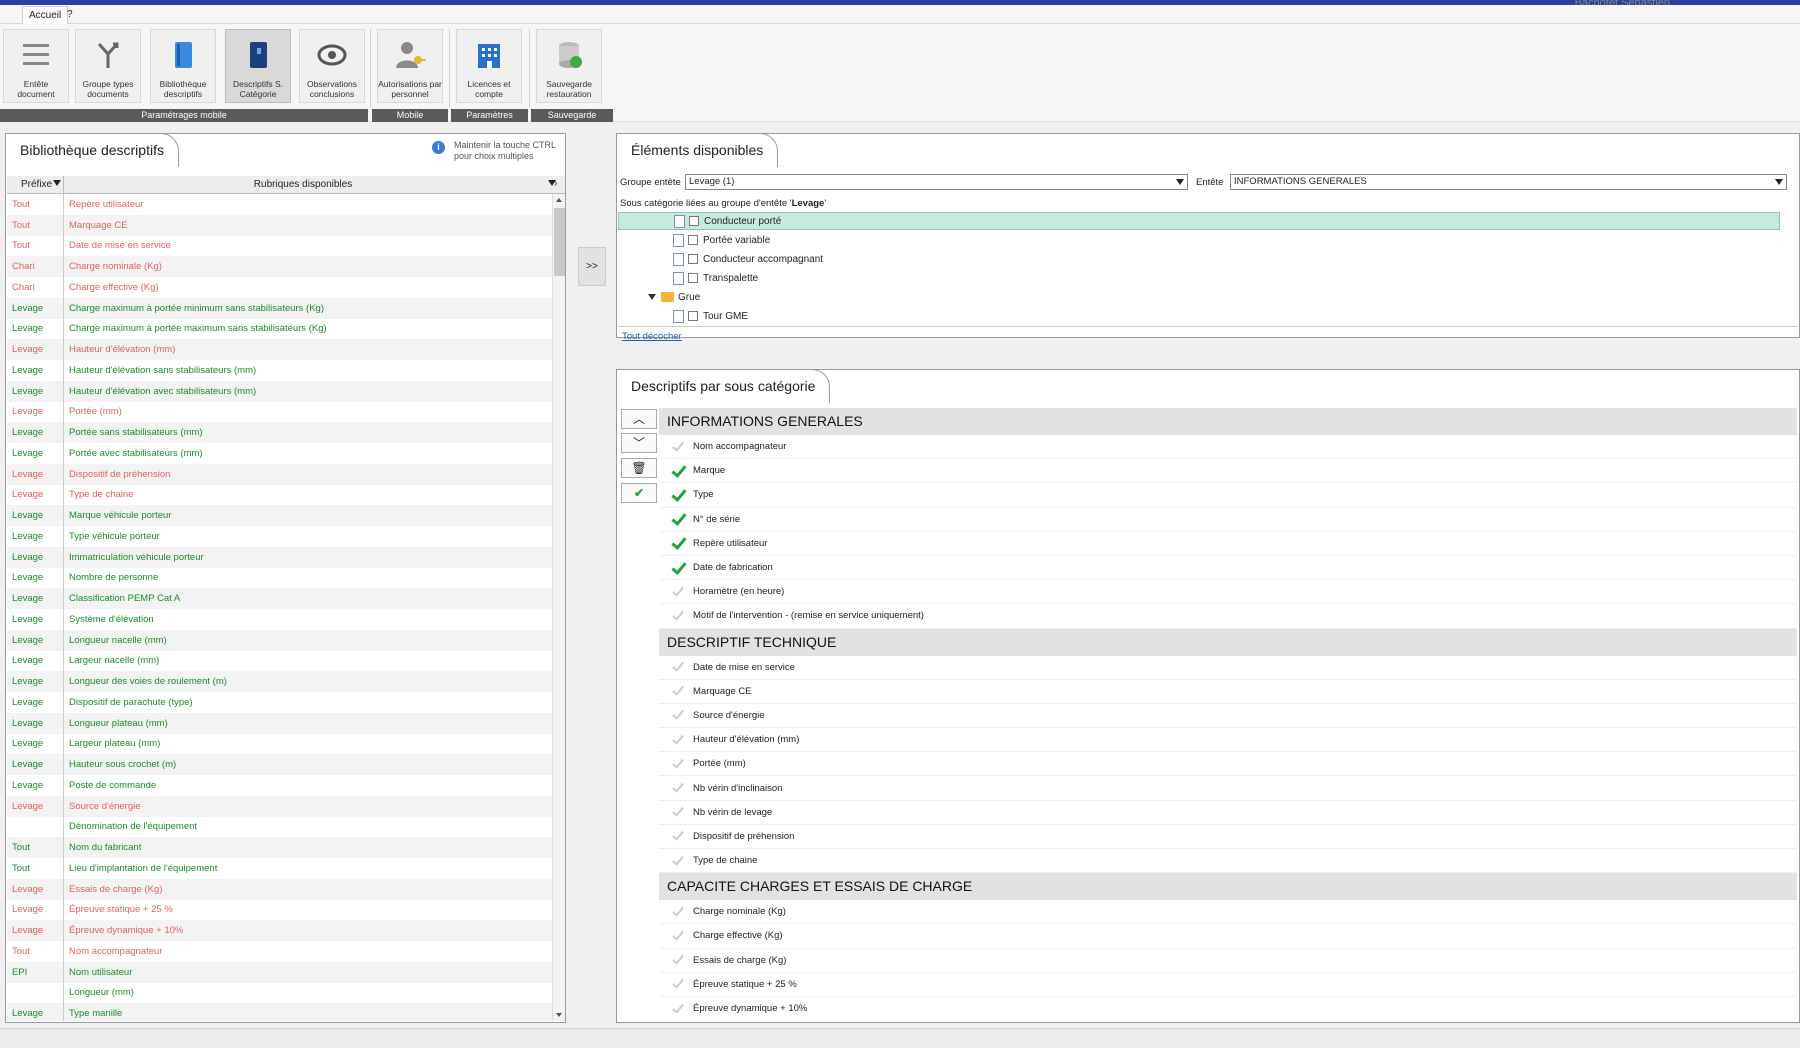  I want to click on descriptif-item: Essais de charge (Kg), so click(1228, 961).